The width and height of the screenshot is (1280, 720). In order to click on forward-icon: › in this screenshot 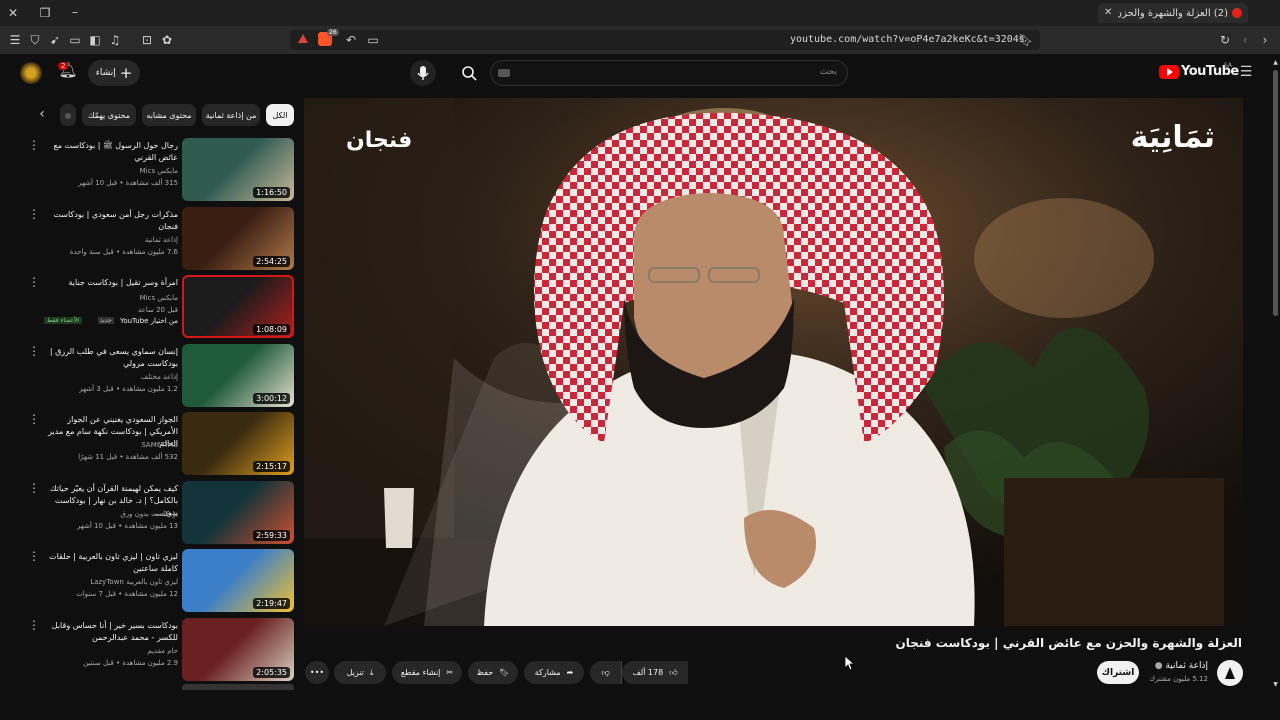, I will do `click(1265, 40)`.